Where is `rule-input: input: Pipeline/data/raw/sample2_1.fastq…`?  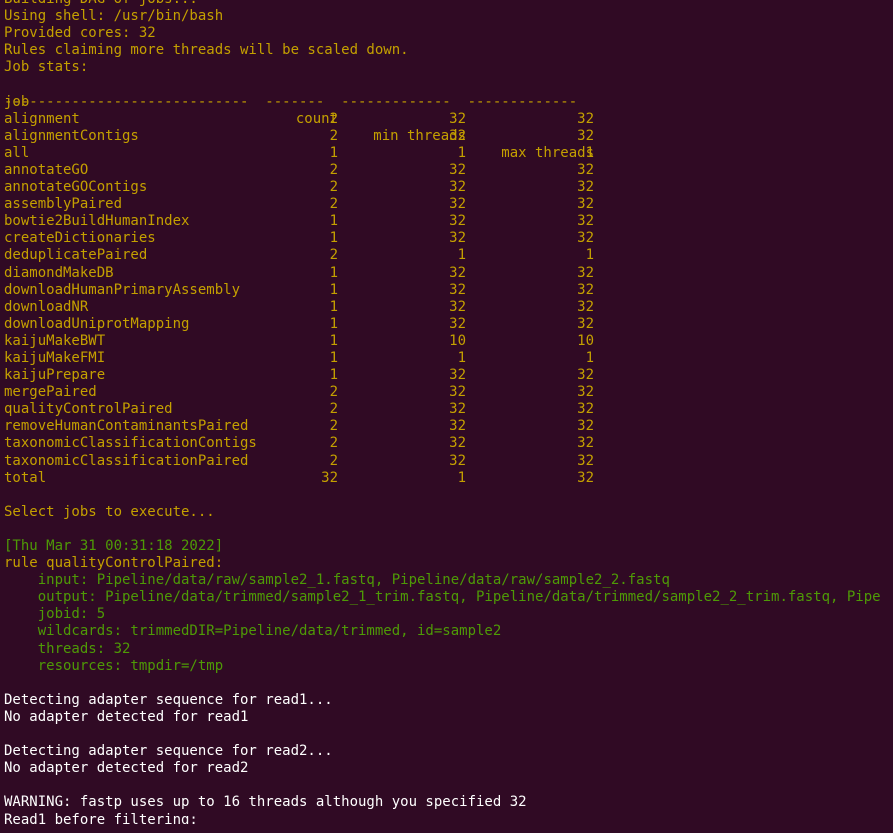
rule-input: input: Pipeline/data/raw/sample2_1.fastq… is located at coordinates (337, 580).